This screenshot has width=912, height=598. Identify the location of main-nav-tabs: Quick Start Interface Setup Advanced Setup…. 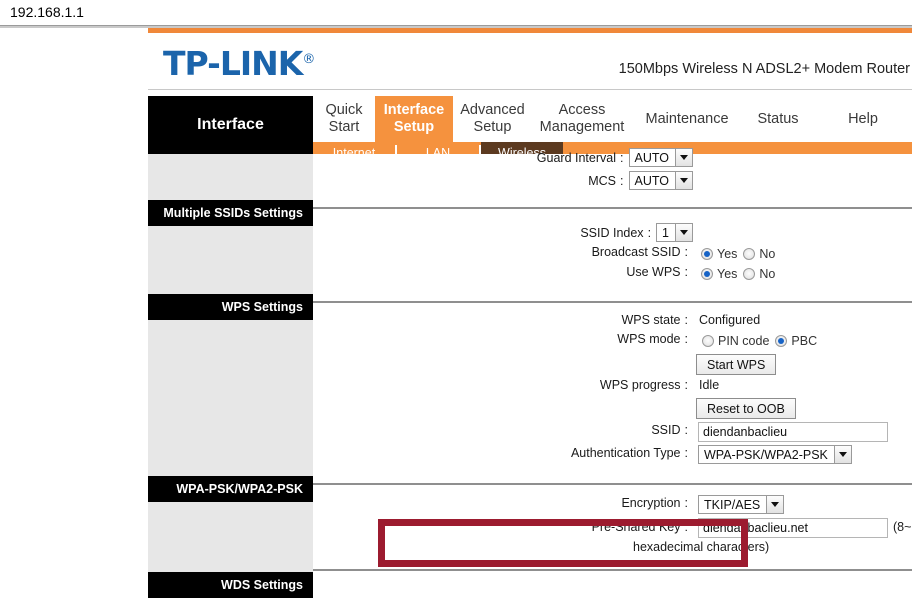
(612, 119).